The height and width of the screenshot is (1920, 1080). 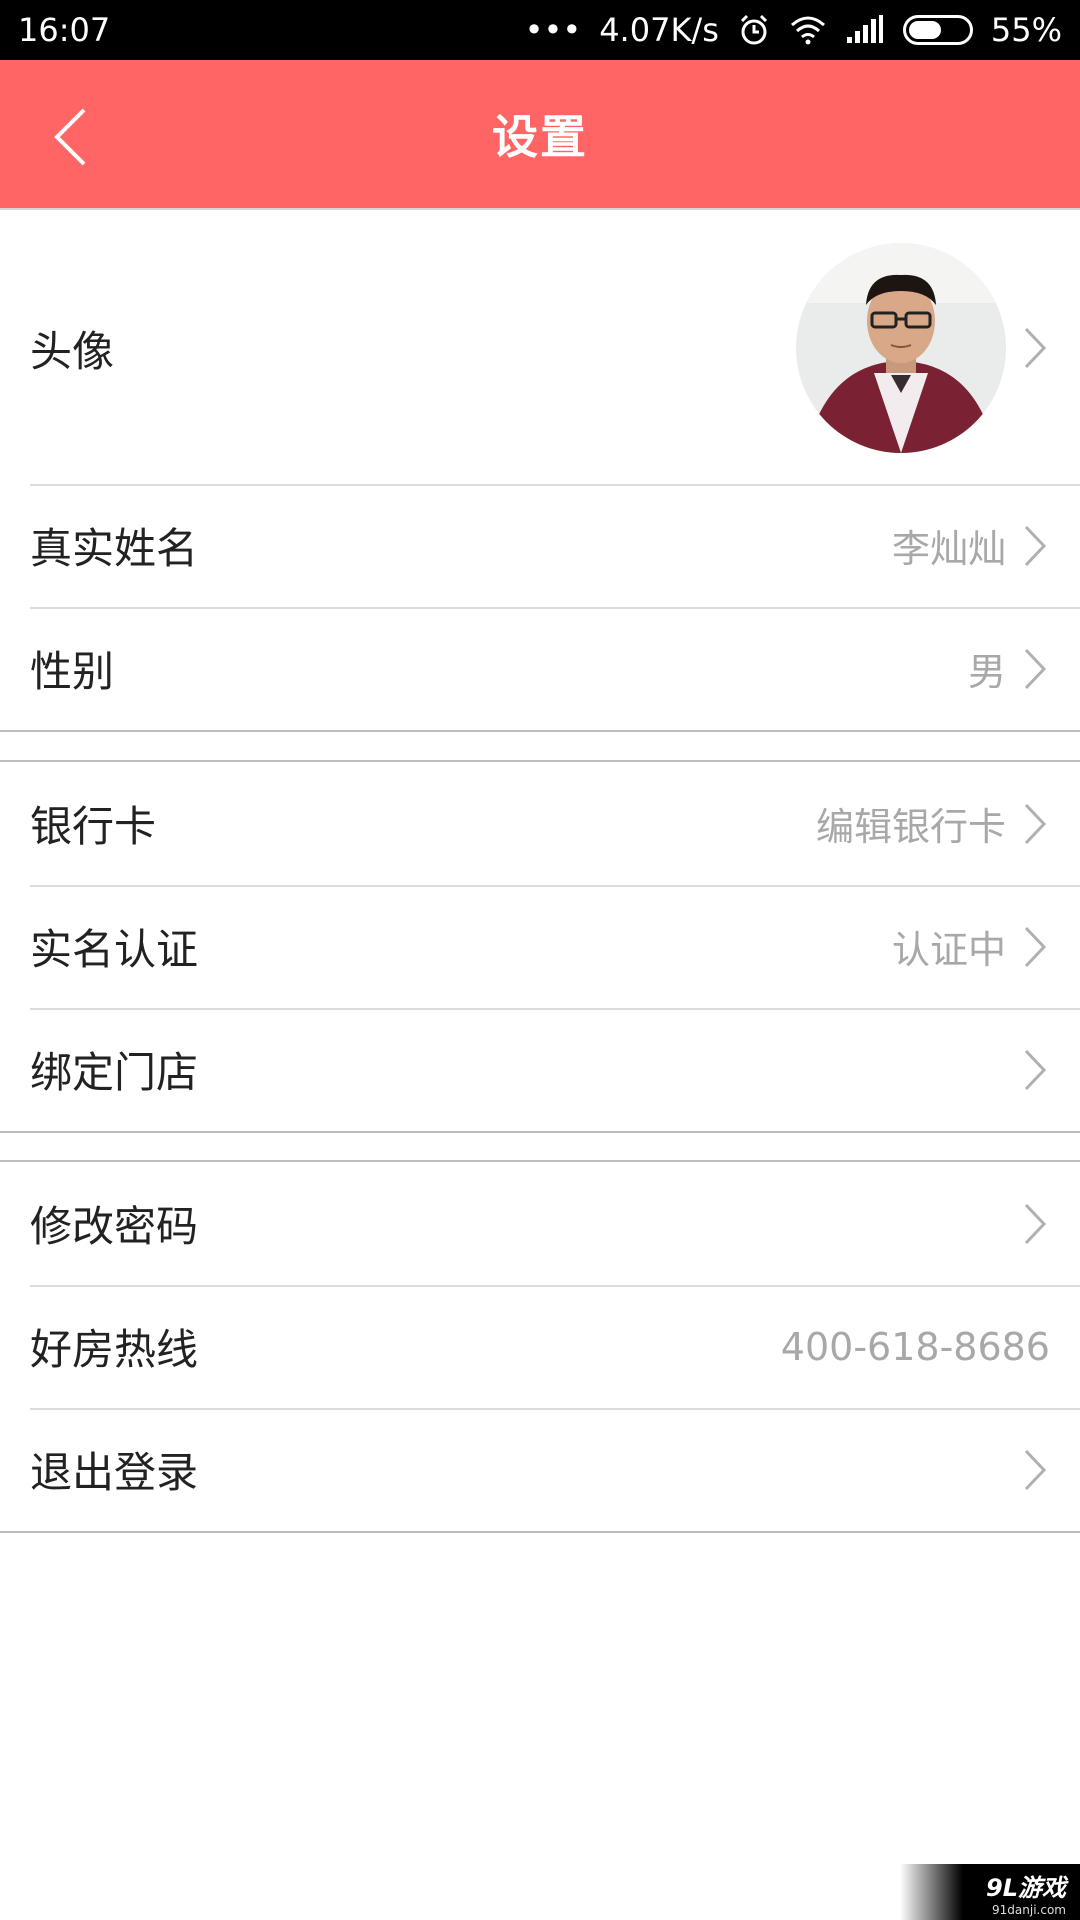 I want to click on logout-label: 退出登录, so click(x=114, y=1472).